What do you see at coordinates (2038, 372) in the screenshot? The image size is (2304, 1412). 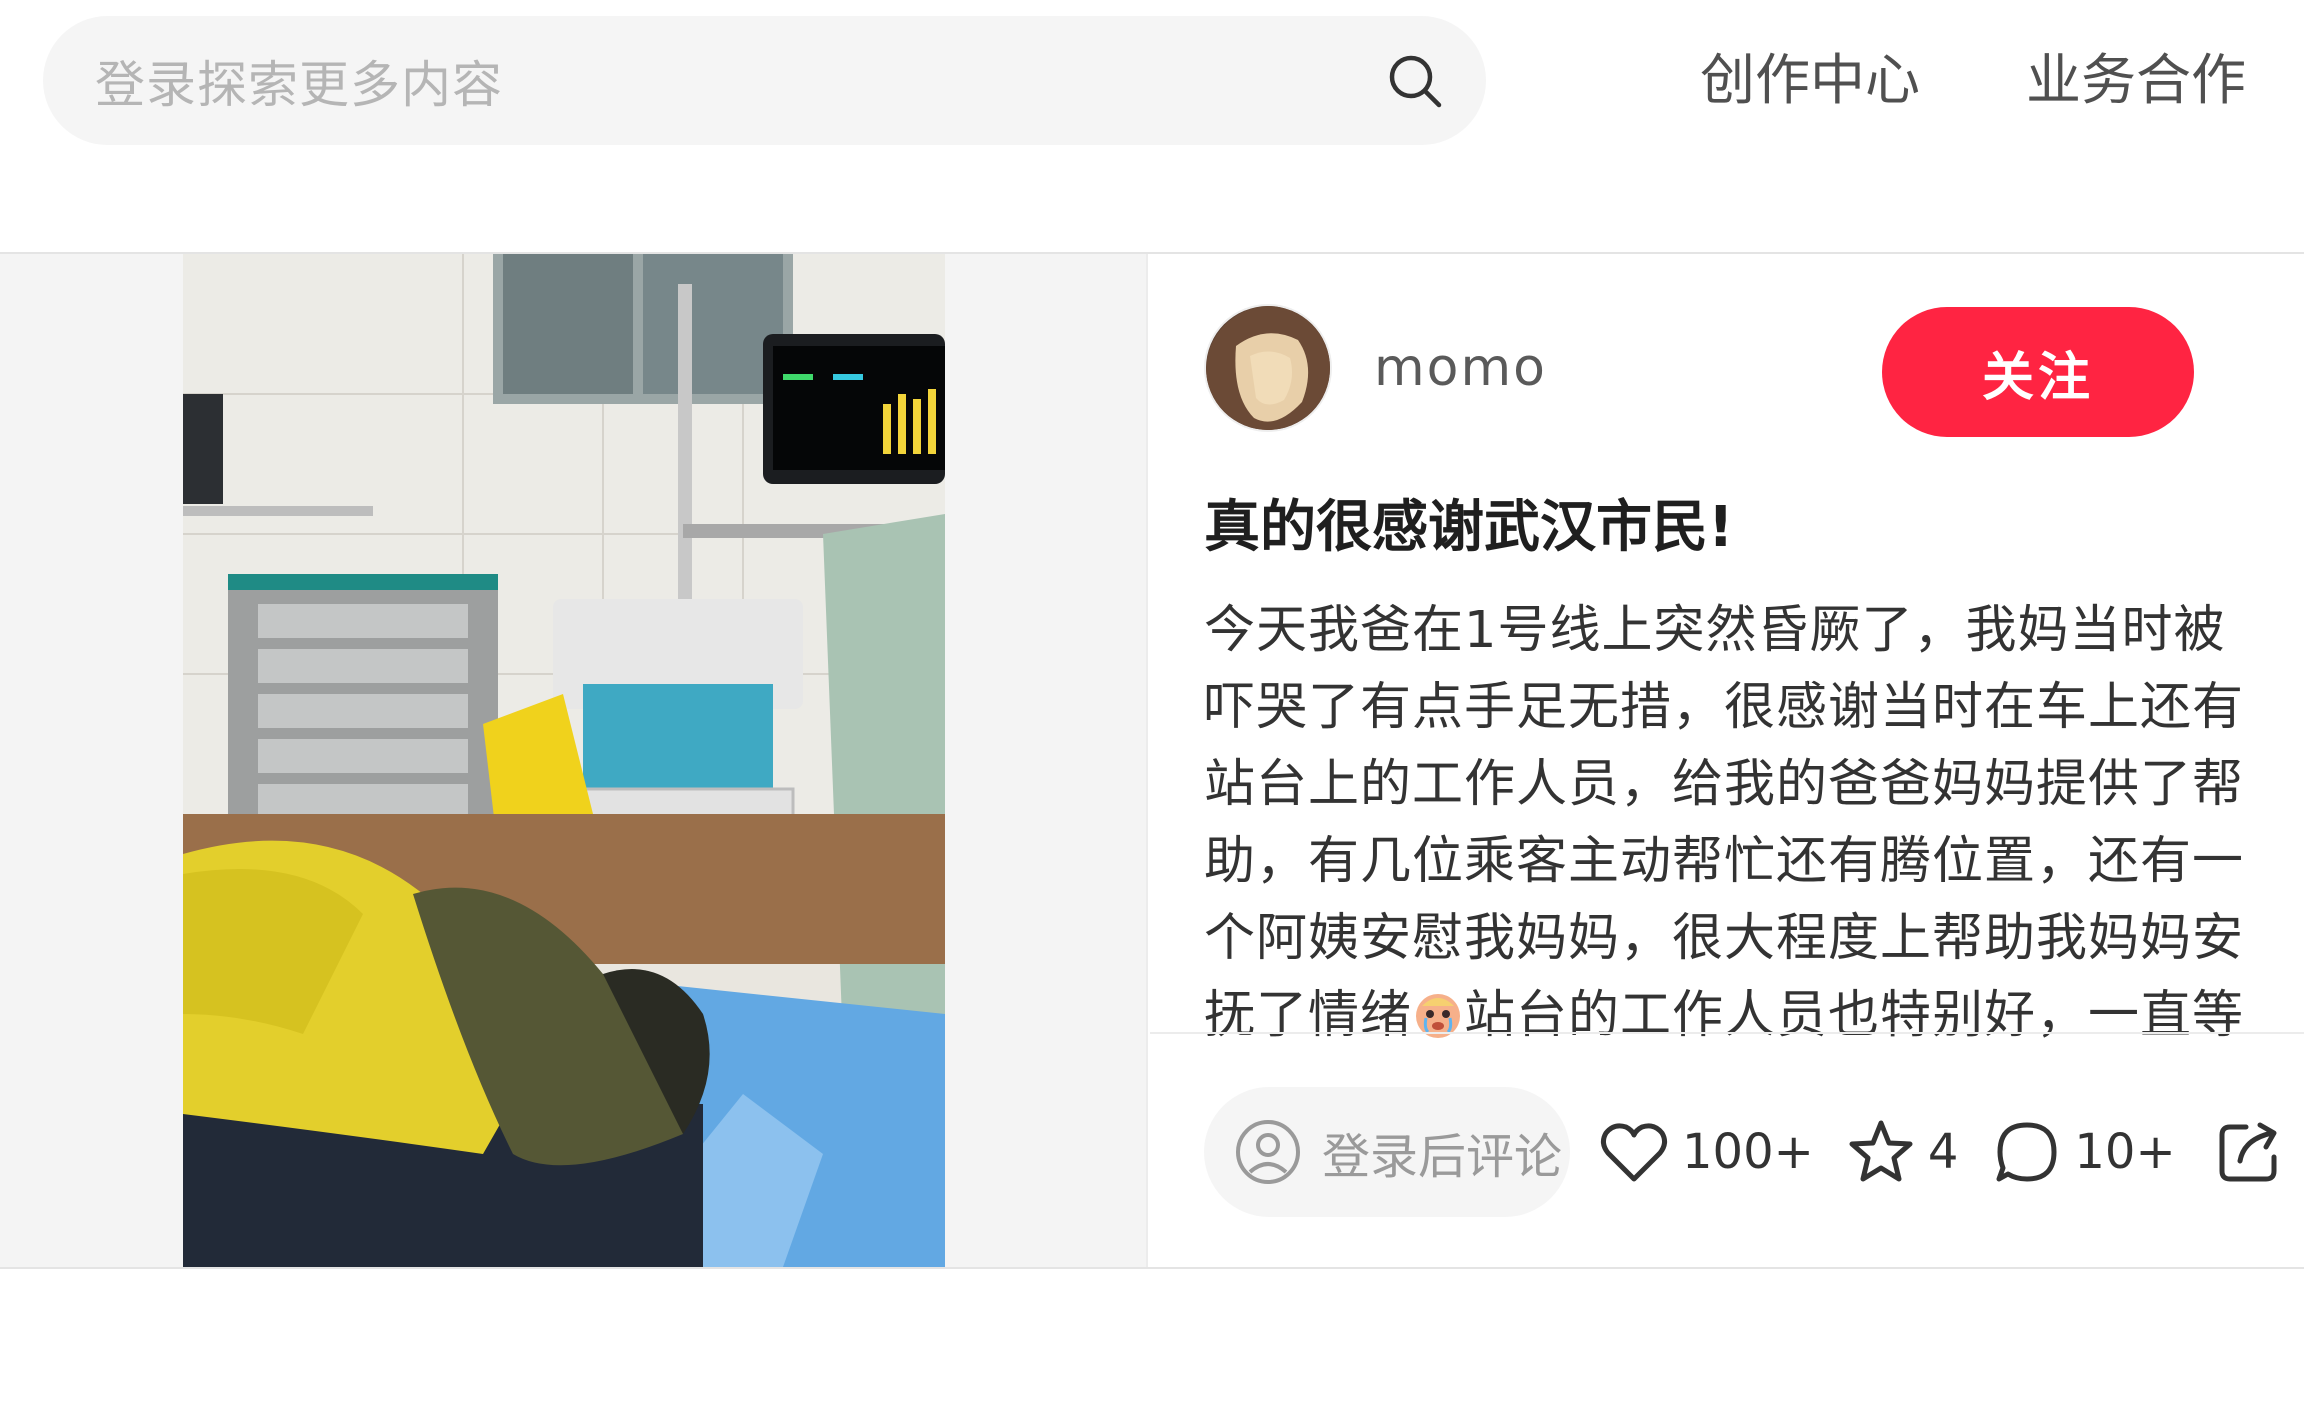 I see `follow-button: 关注` at bounding box center [2038, 372].